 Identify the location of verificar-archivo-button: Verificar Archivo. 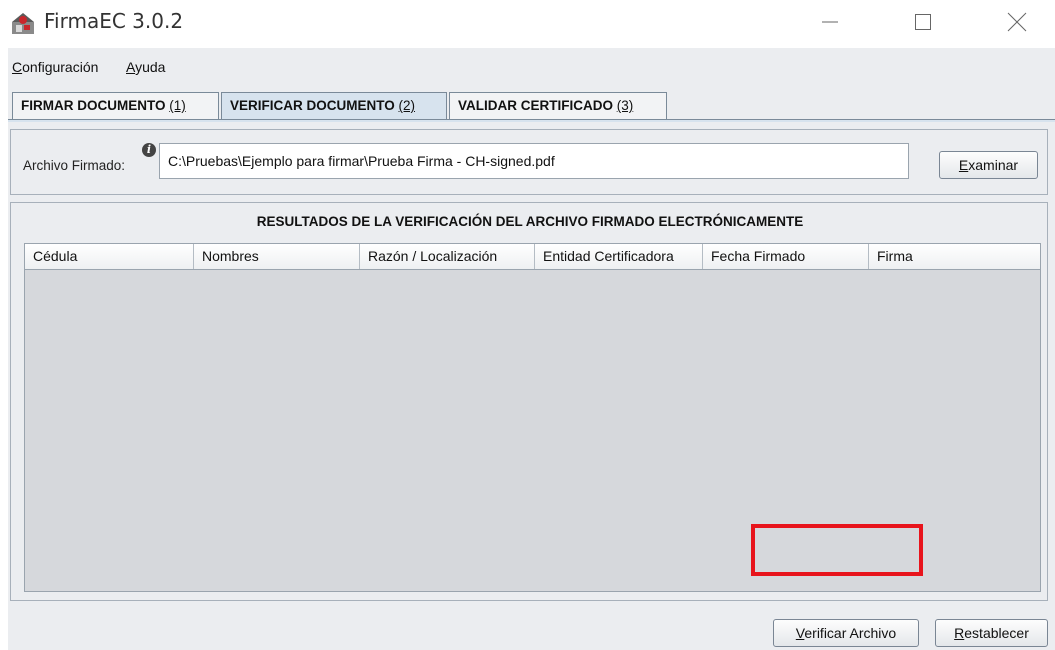
(846, 633).